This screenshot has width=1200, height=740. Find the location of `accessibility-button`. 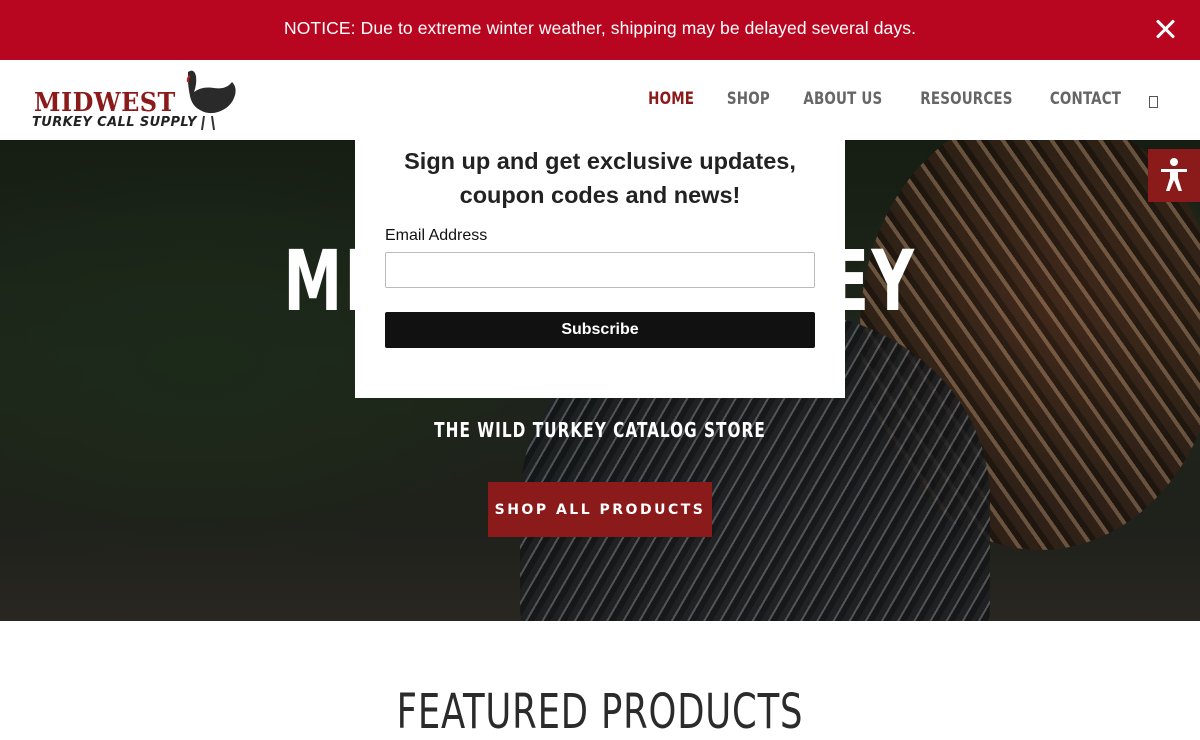

accessibility-button is located at coordinates (1174, 175).